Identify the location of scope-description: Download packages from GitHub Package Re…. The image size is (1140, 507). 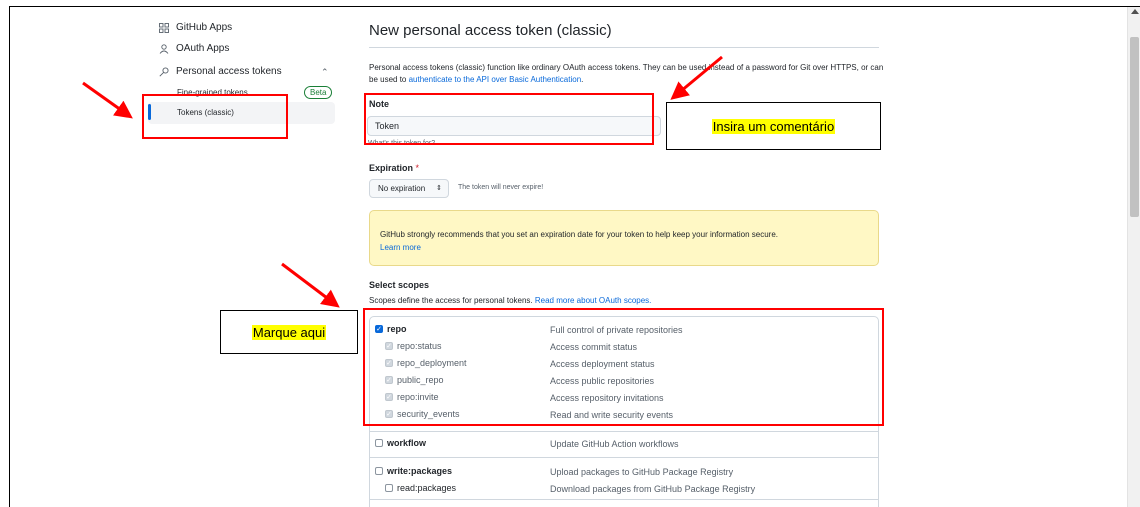
(653, 489).